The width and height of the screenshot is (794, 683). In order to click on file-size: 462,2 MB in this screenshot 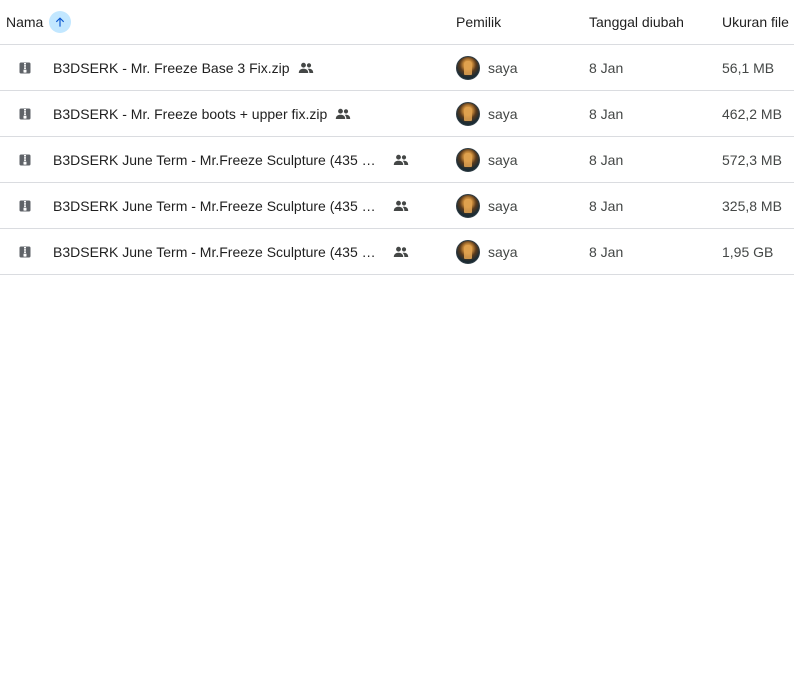, I will do `click(752, 113)`.